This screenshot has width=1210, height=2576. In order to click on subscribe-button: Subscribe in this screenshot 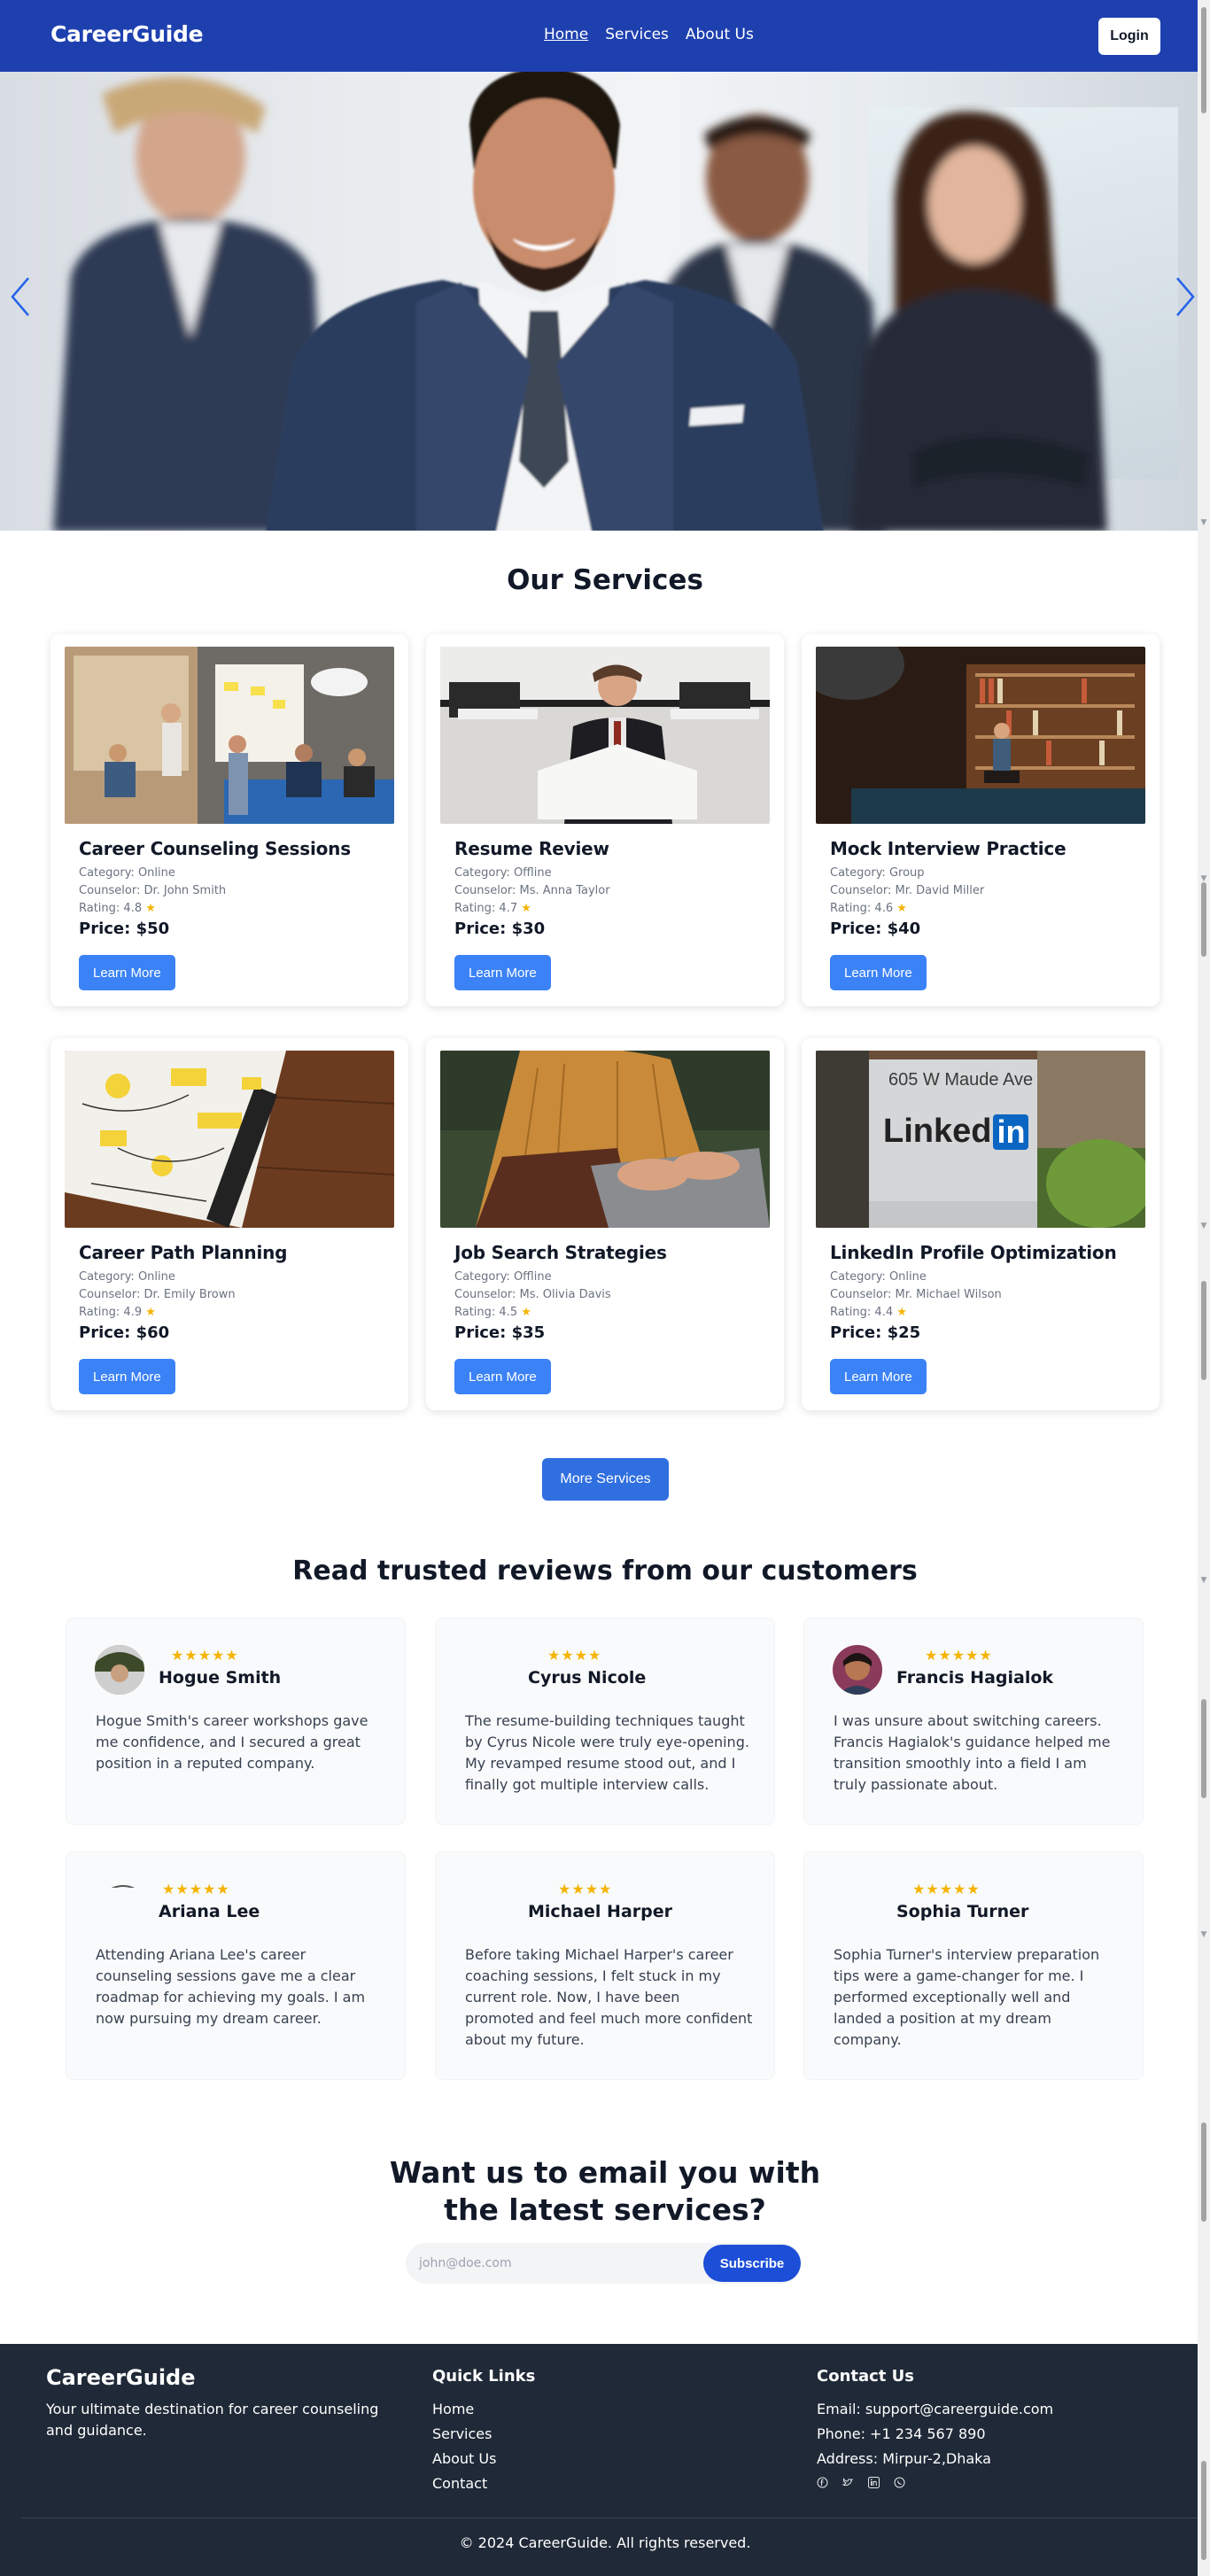, I will do `click(752, 2263)`.